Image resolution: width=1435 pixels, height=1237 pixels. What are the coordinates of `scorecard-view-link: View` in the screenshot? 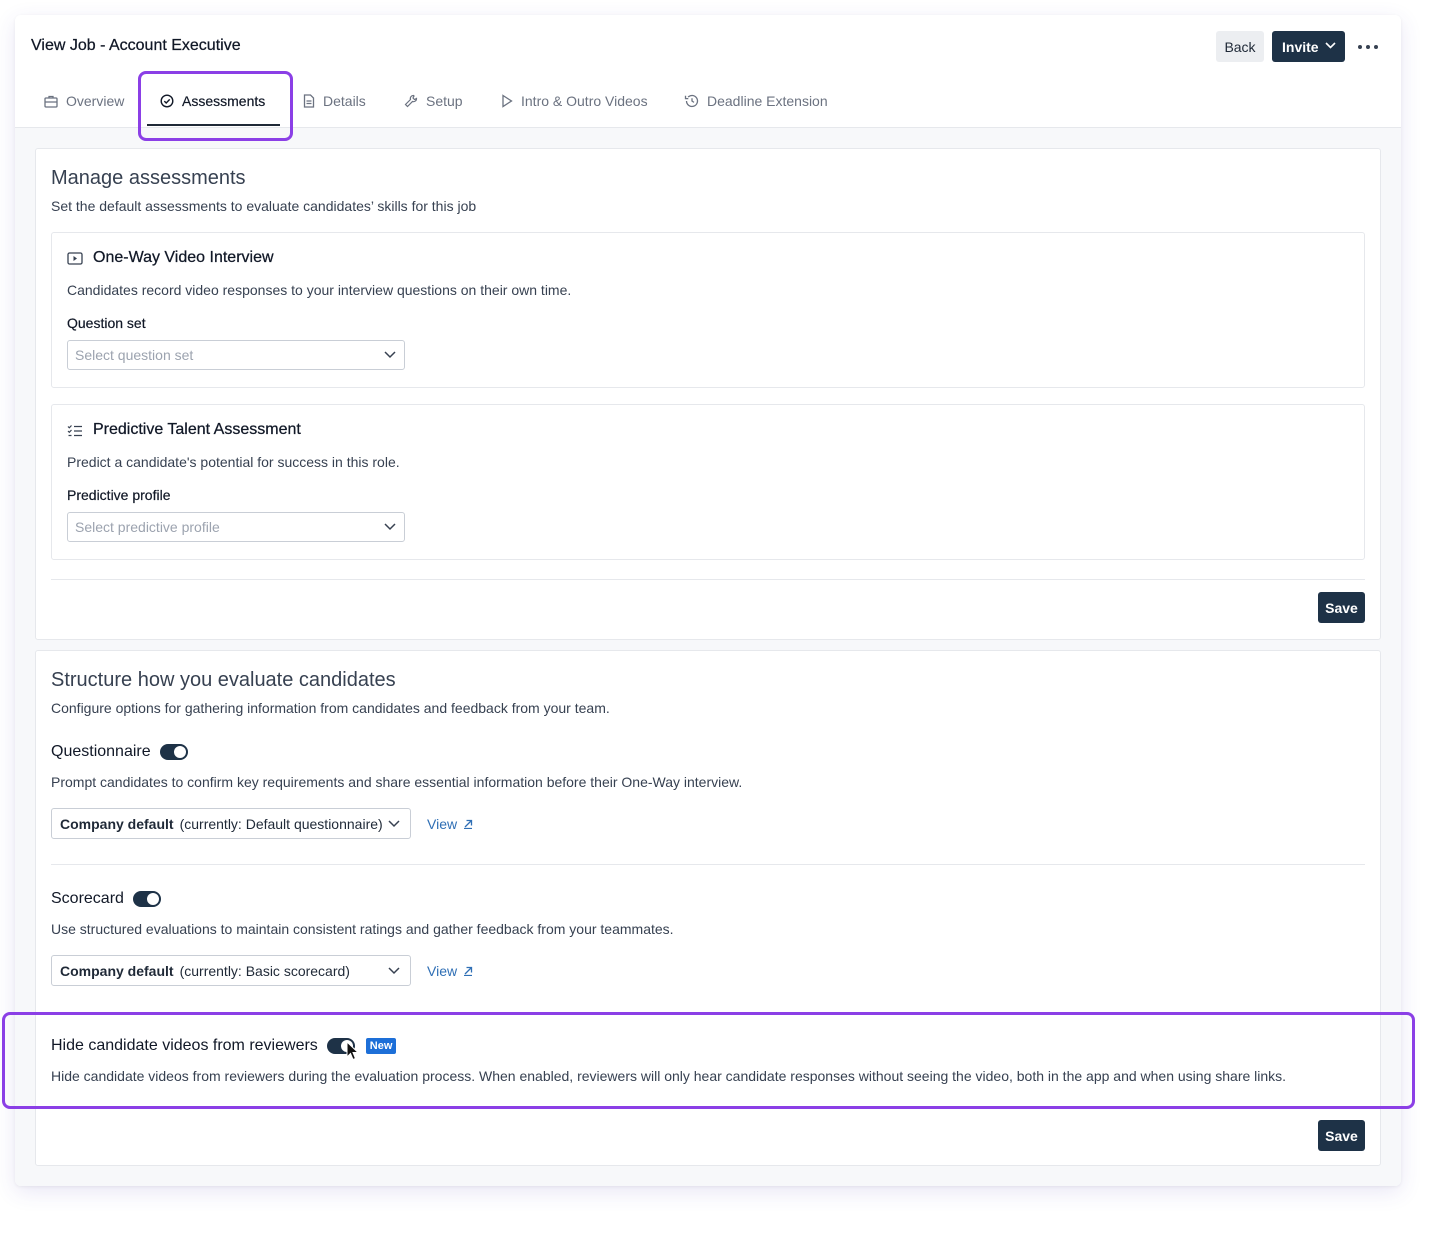 It's located at (450, 971).